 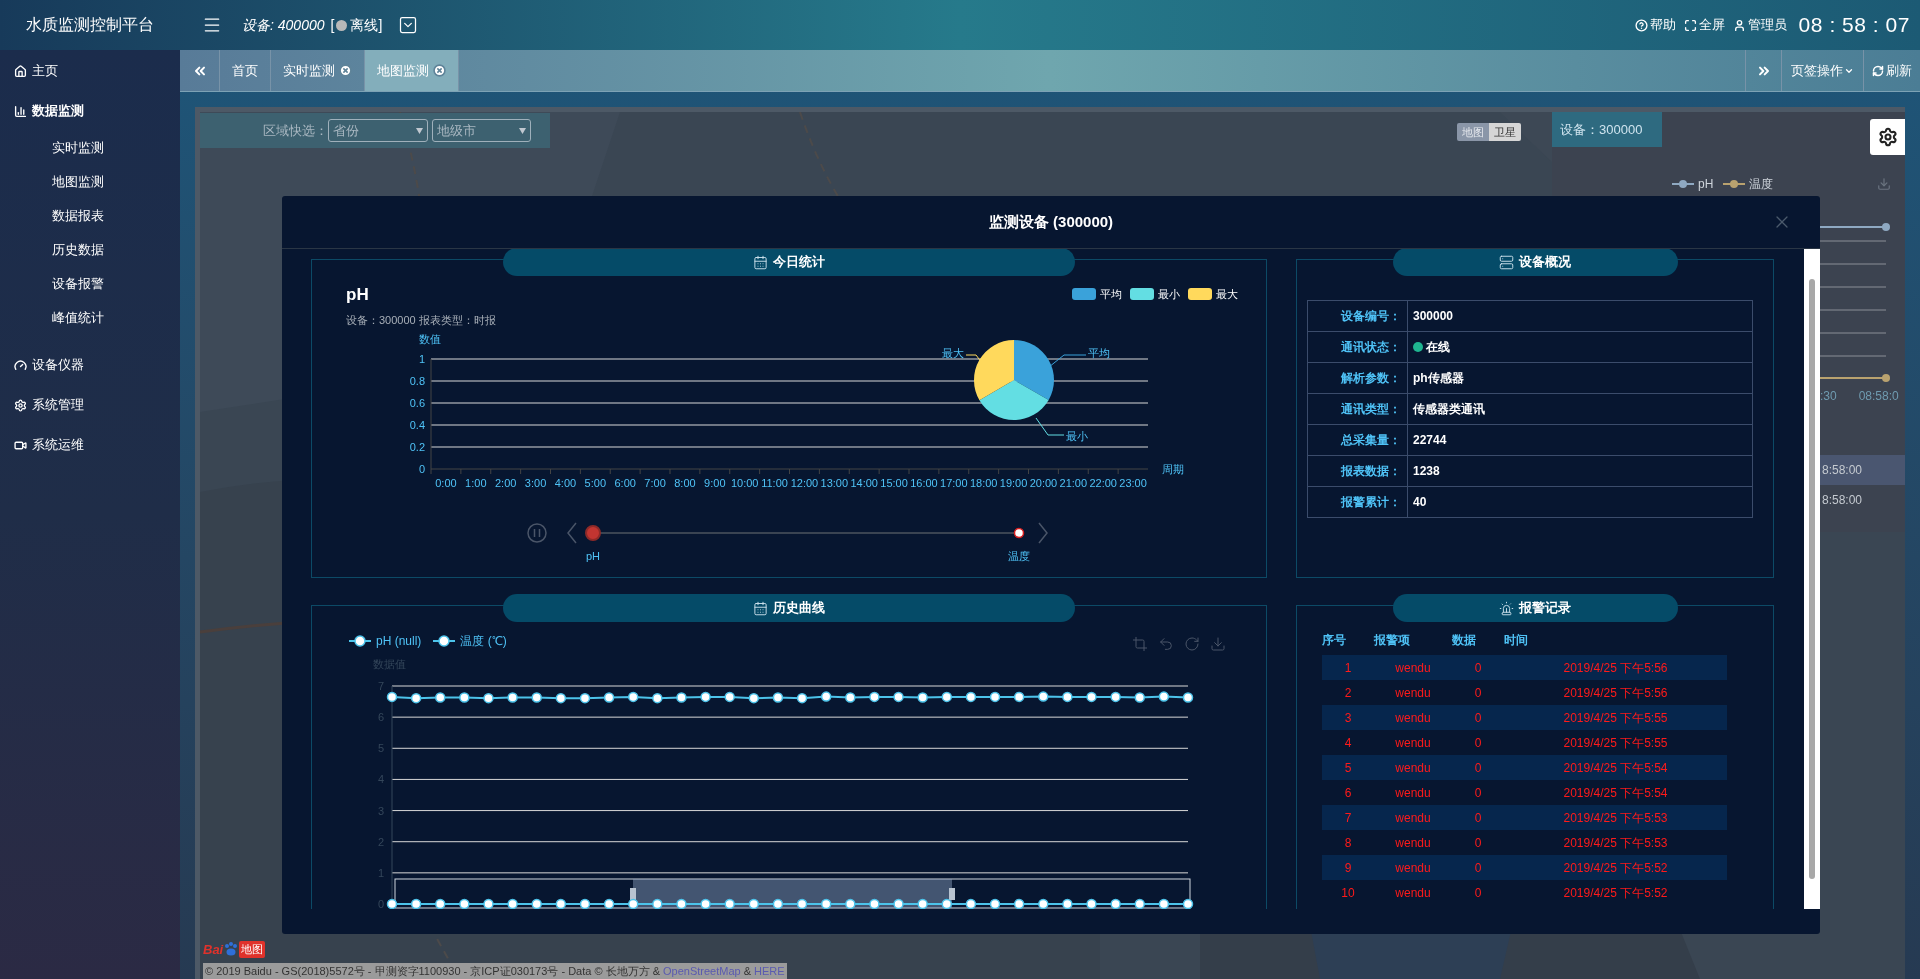 What do you see at coordinates (476, 483) in the screenshot?
I see `tick-label: 1:00` at bounding box center [476, 483].